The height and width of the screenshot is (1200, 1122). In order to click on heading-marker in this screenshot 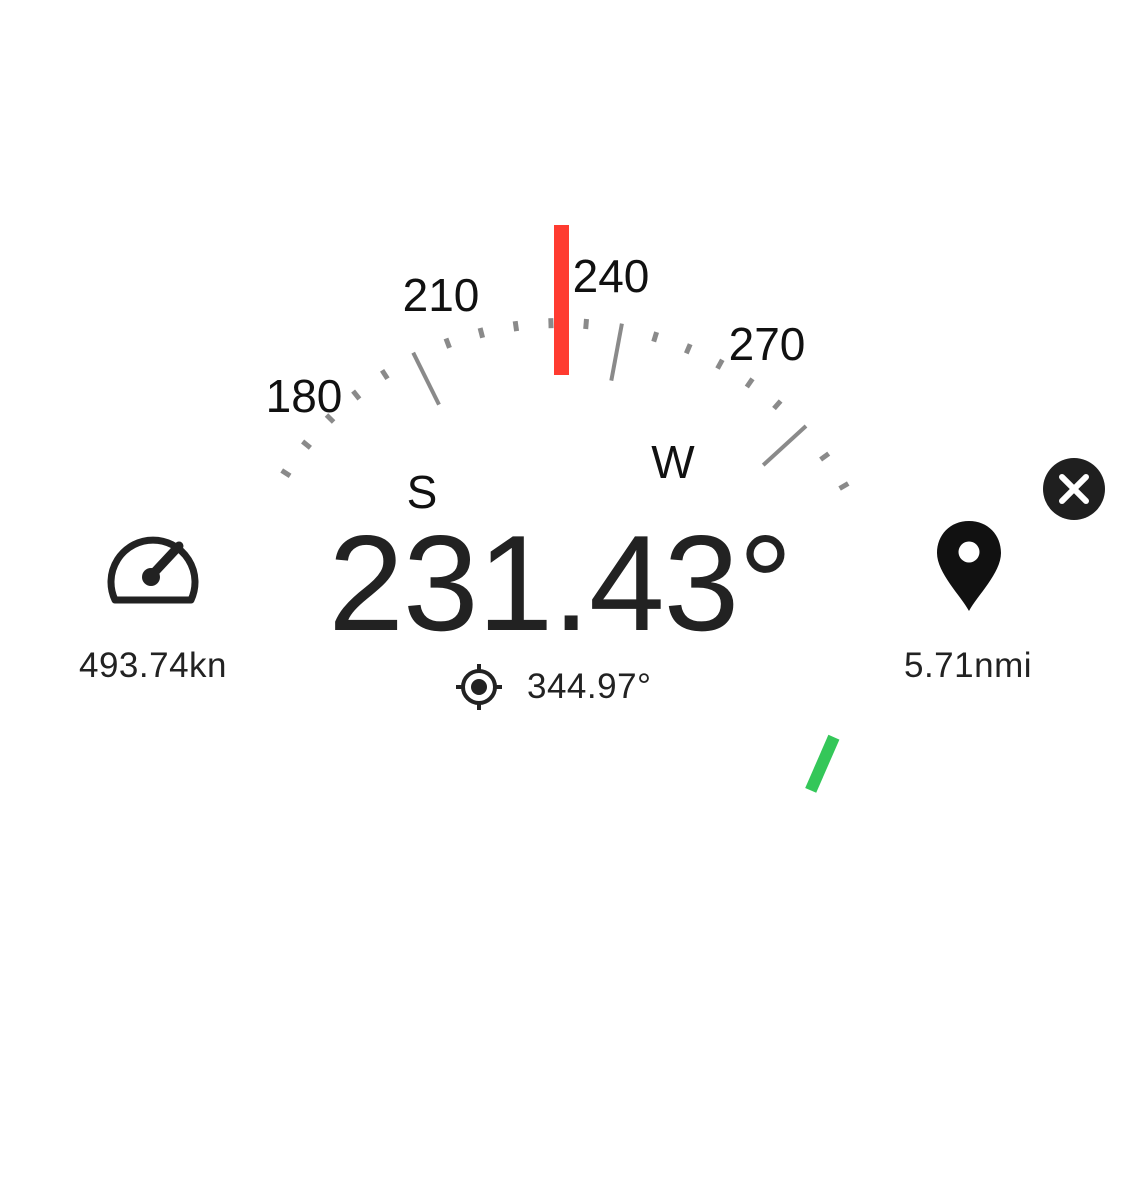, I will do `click(561, 300)`.